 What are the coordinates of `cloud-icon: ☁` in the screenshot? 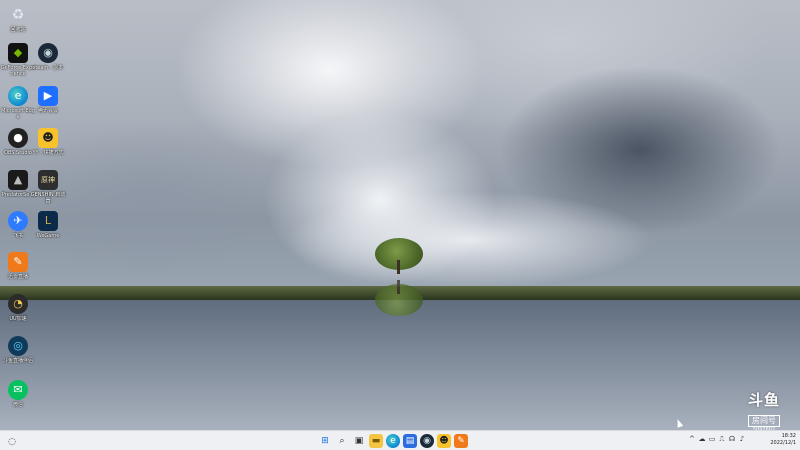 It's located at (702, 439).